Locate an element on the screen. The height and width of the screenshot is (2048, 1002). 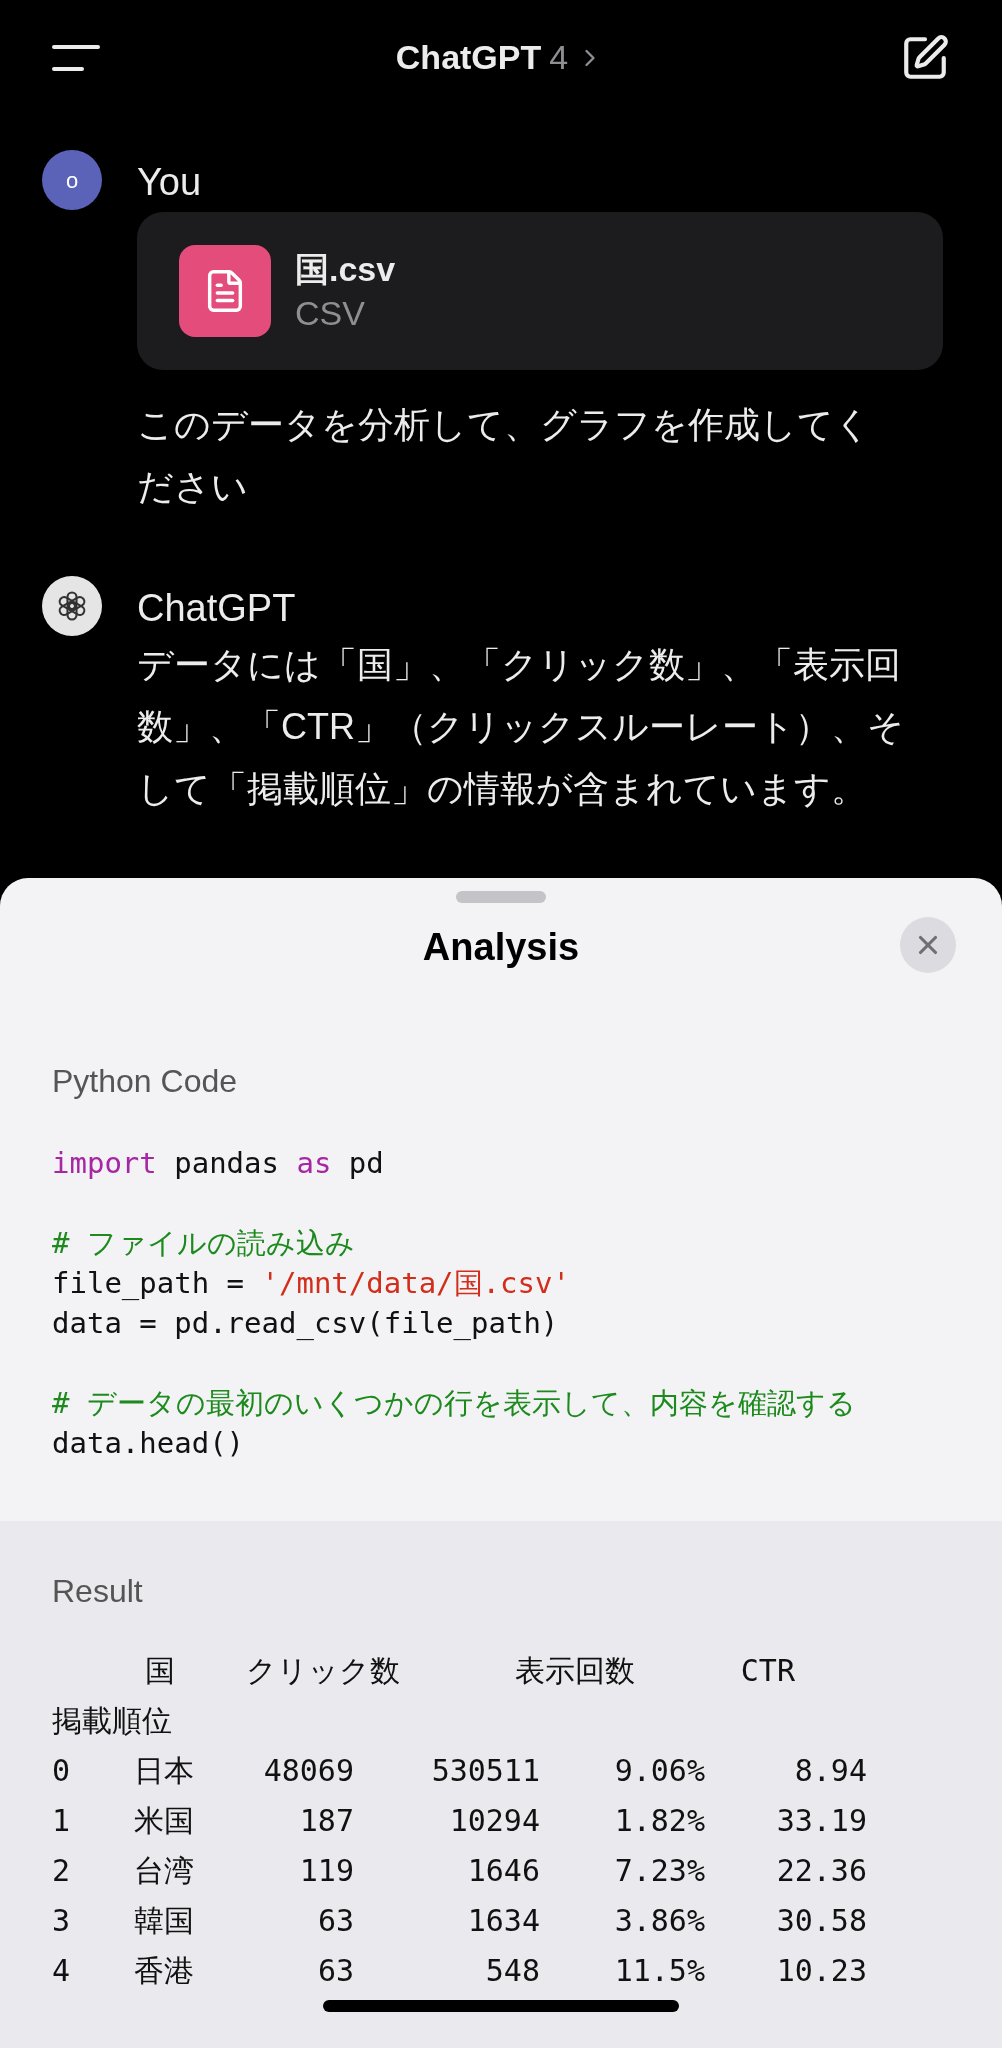
table-cell-text: 9.06% is located at coordinates (659, 1771).